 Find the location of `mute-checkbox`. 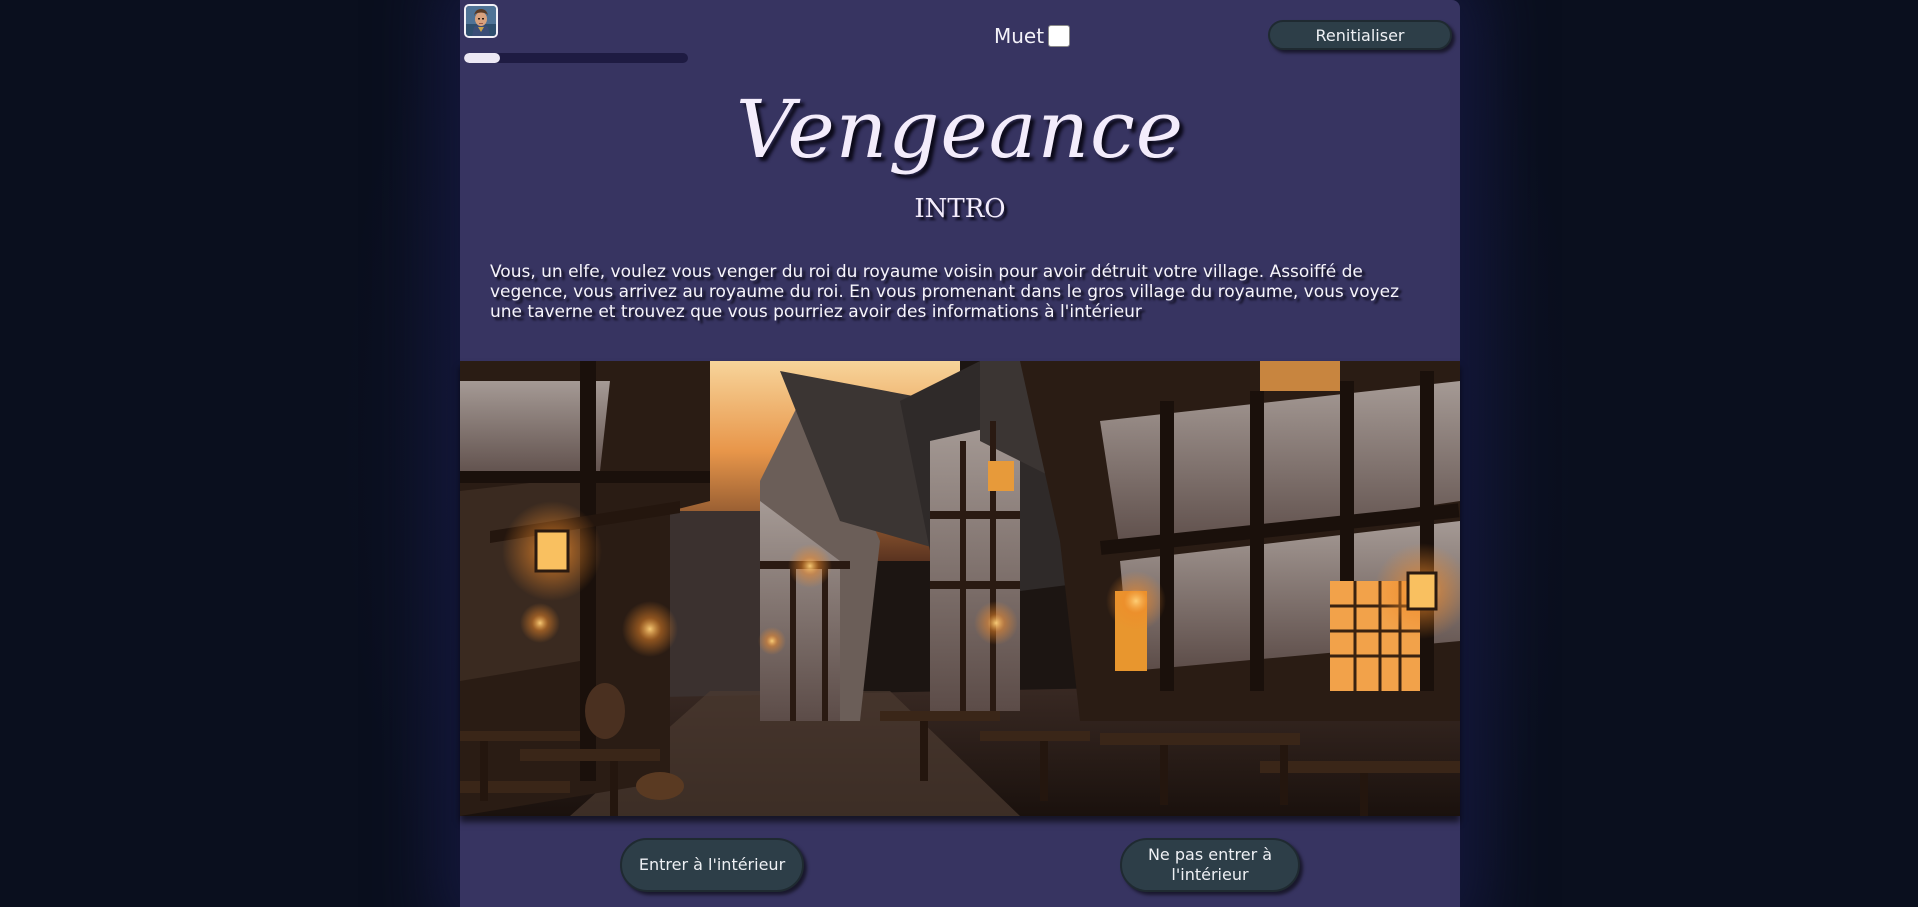

mute-checkbox is located at coordinates (1059, 36).